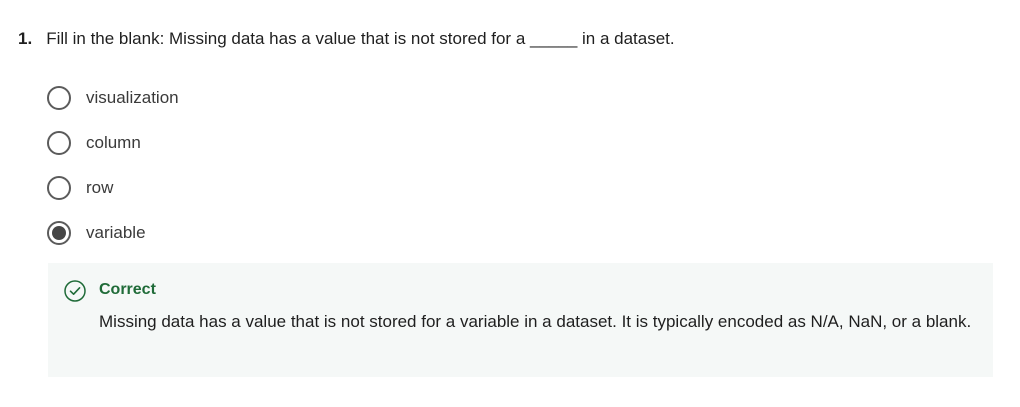 This screenshot has width=1020, height=407. I want to click on option-visualization: visualization, so click(113, 98).